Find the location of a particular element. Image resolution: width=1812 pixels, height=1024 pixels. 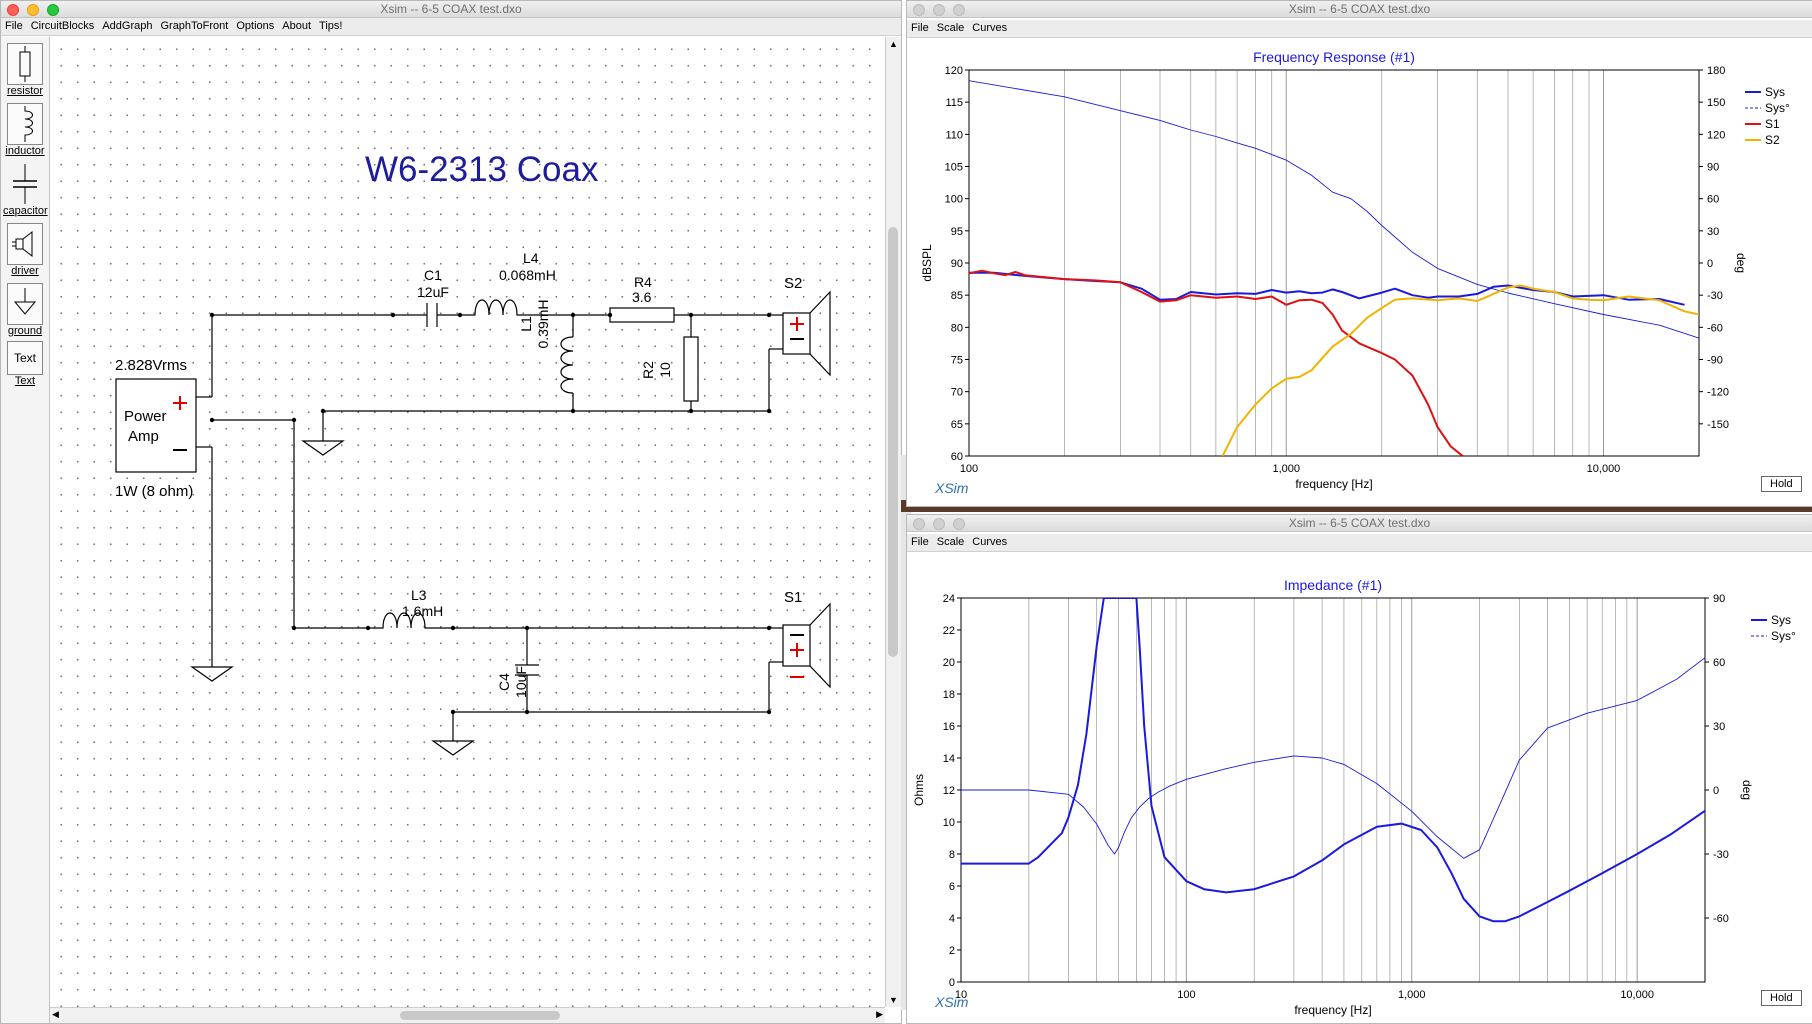

schematic-titlebar: Xsim -- 6-5 COAX test.dxo is located at coordinates (451, 9).